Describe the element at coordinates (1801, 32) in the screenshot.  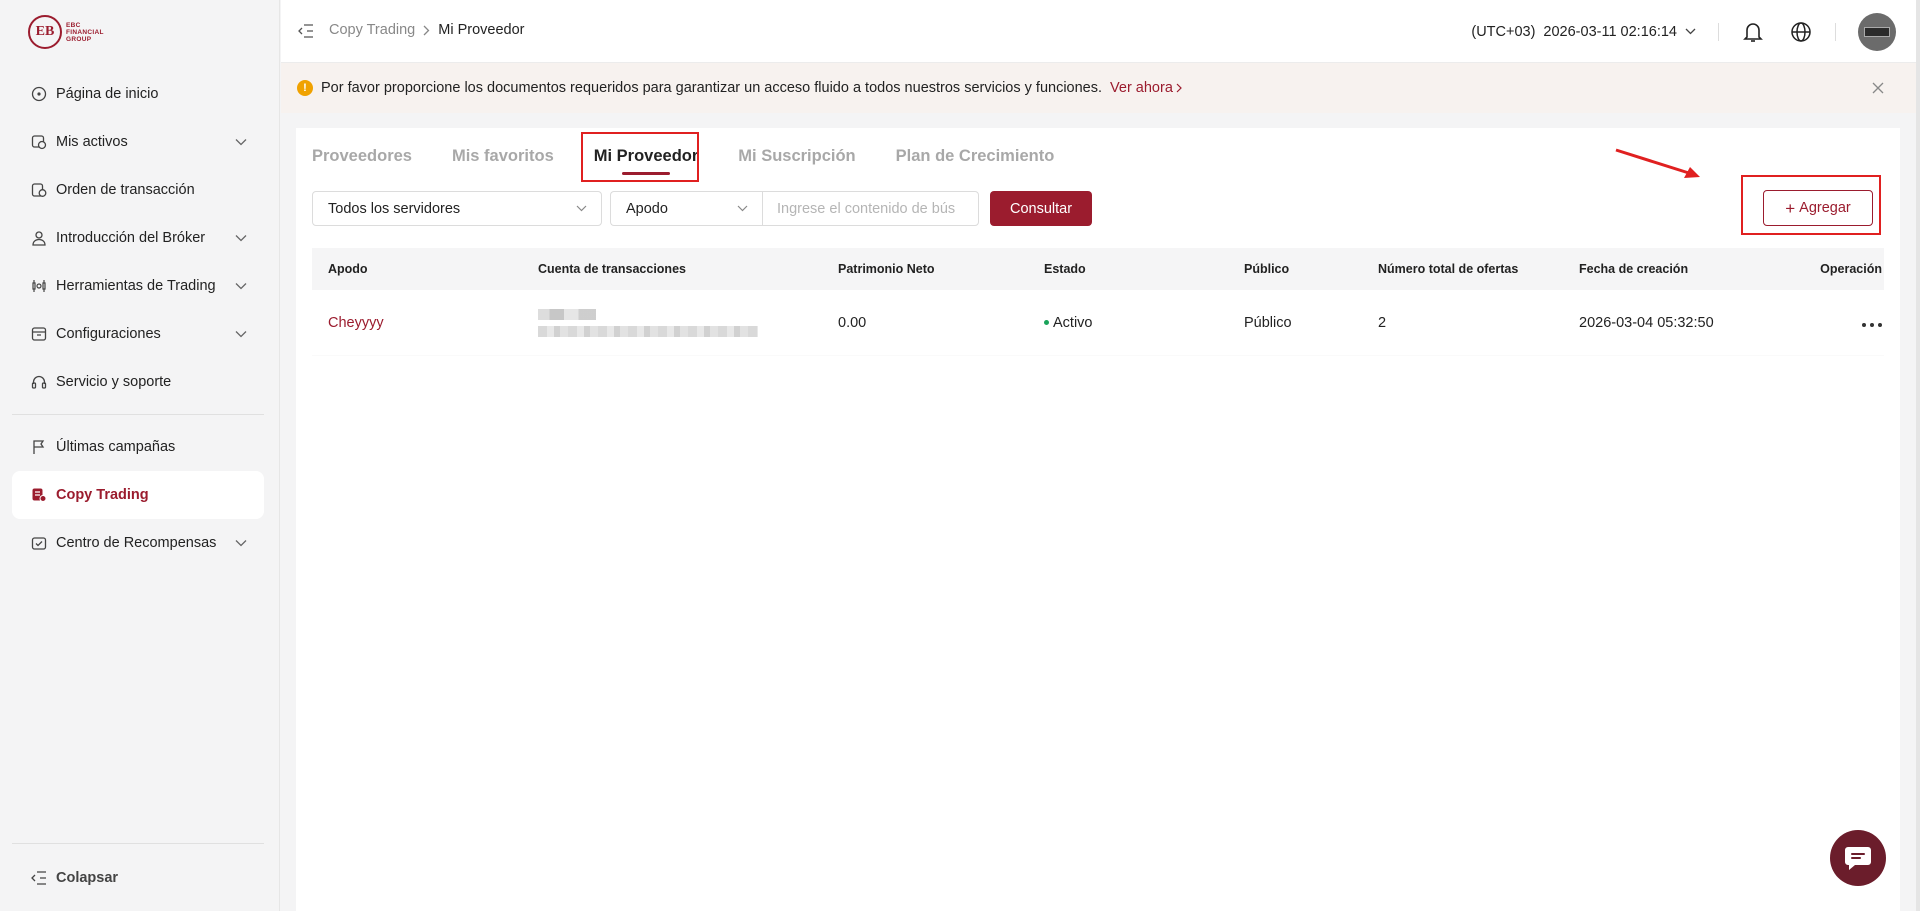
I see `globe-icon` at that location.